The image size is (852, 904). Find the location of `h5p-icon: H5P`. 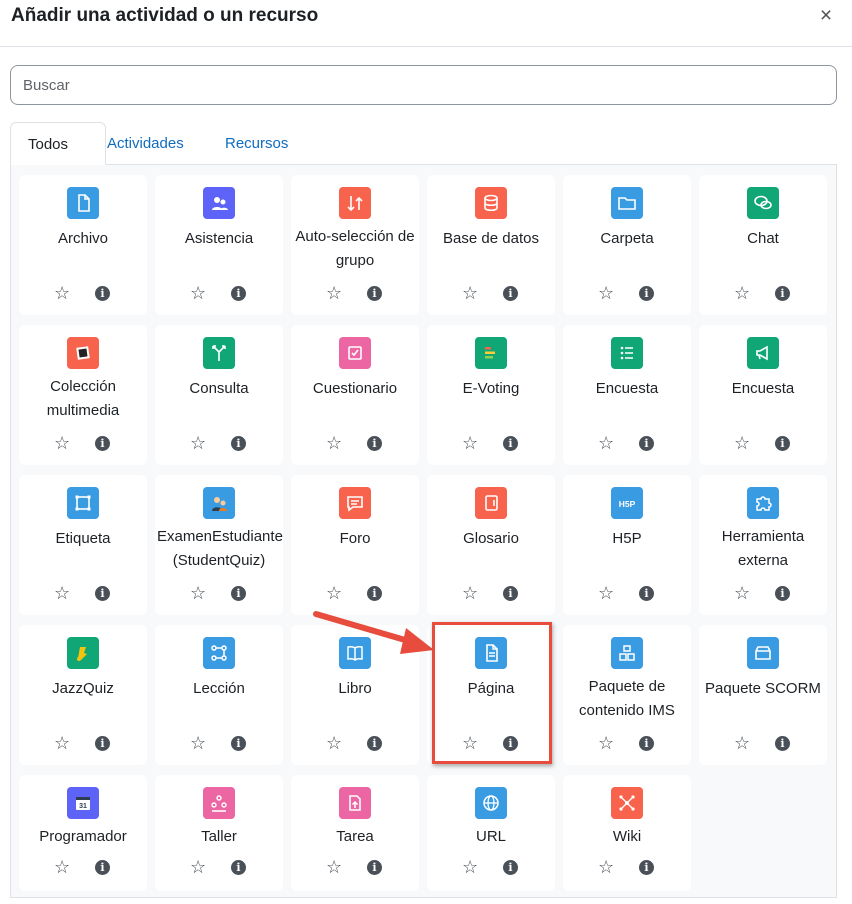

h5p-icon: H5P is located at coordinates (627, 503).